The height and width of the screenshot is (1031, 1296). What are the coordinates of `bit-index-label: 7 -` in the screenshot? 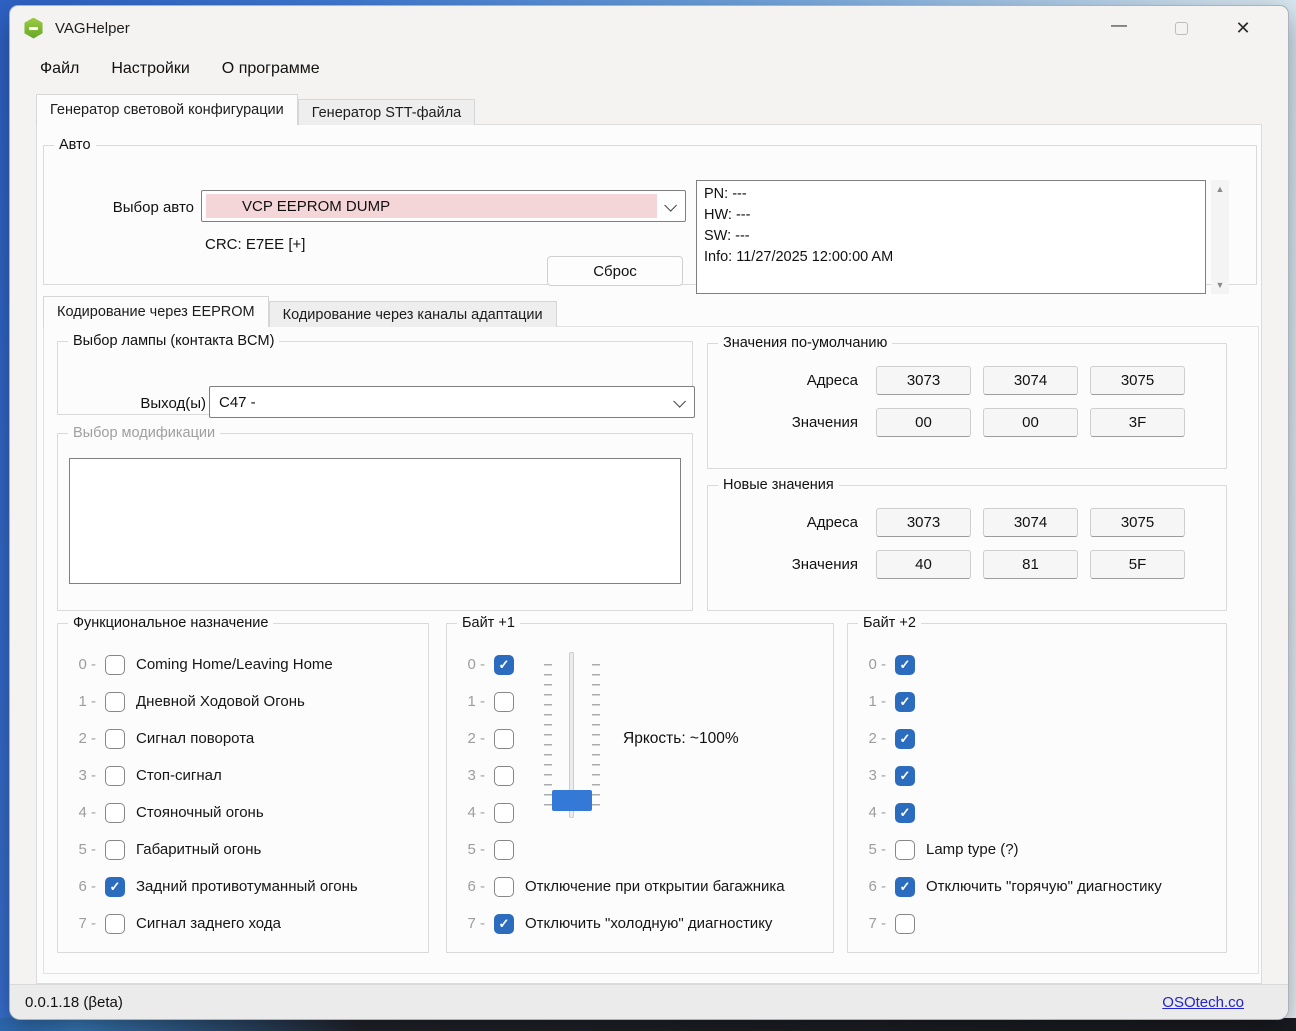 It's located at (87, 923).